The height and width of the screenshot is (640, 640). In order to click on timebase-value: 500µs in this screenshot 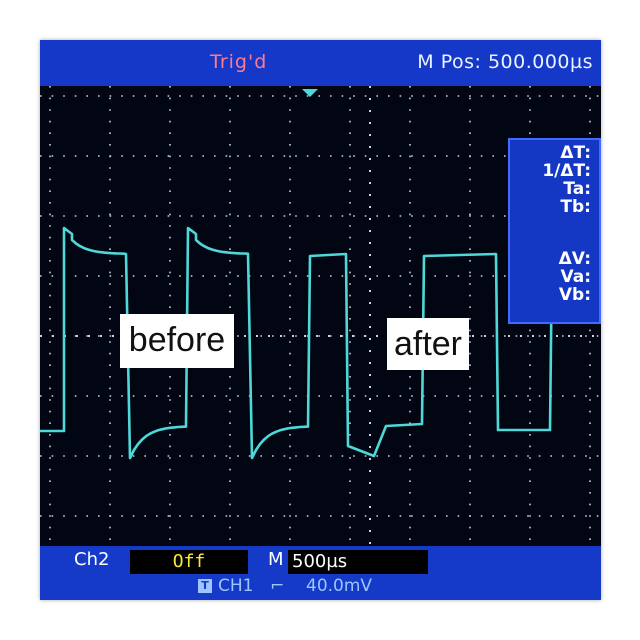, I will do `click(358, 562)`.